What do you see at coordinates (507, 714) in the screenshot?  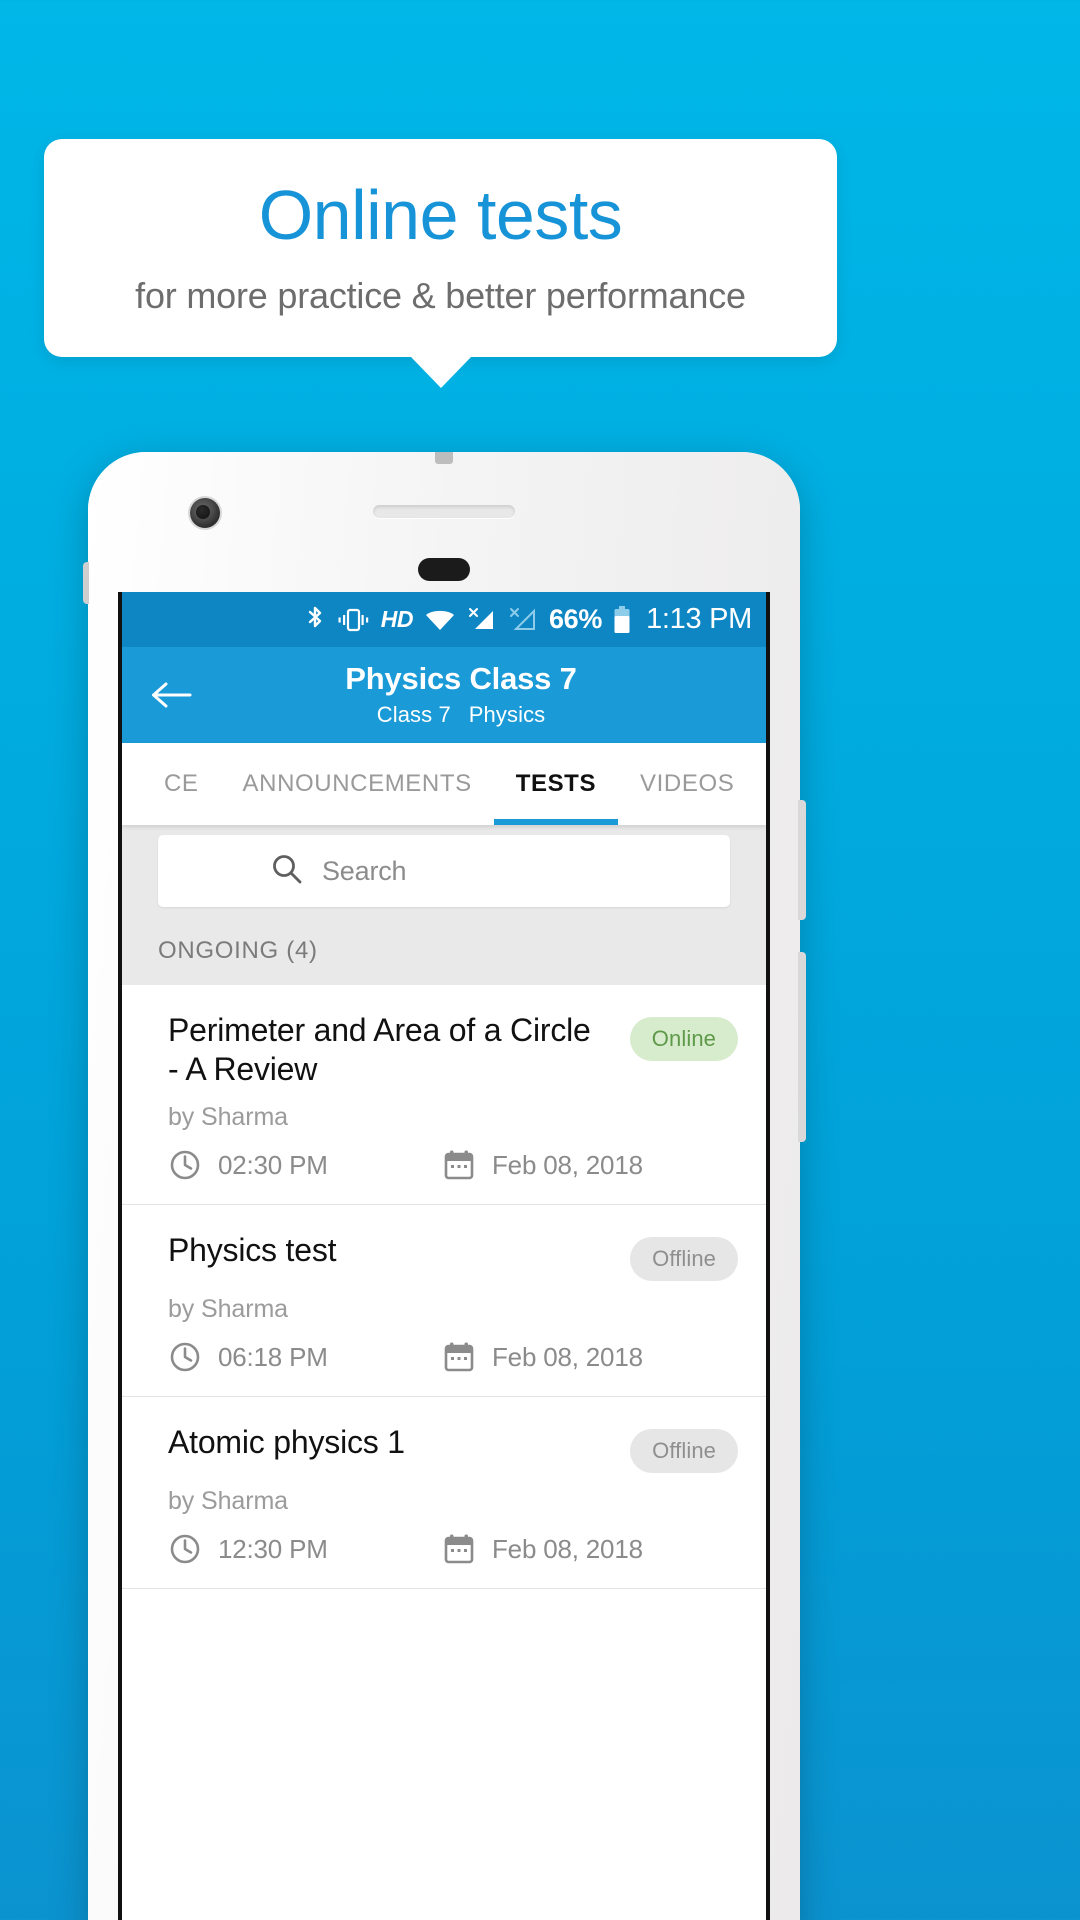 I see `breadcrumb-subject: Physics` at bounding box center [507, 714].